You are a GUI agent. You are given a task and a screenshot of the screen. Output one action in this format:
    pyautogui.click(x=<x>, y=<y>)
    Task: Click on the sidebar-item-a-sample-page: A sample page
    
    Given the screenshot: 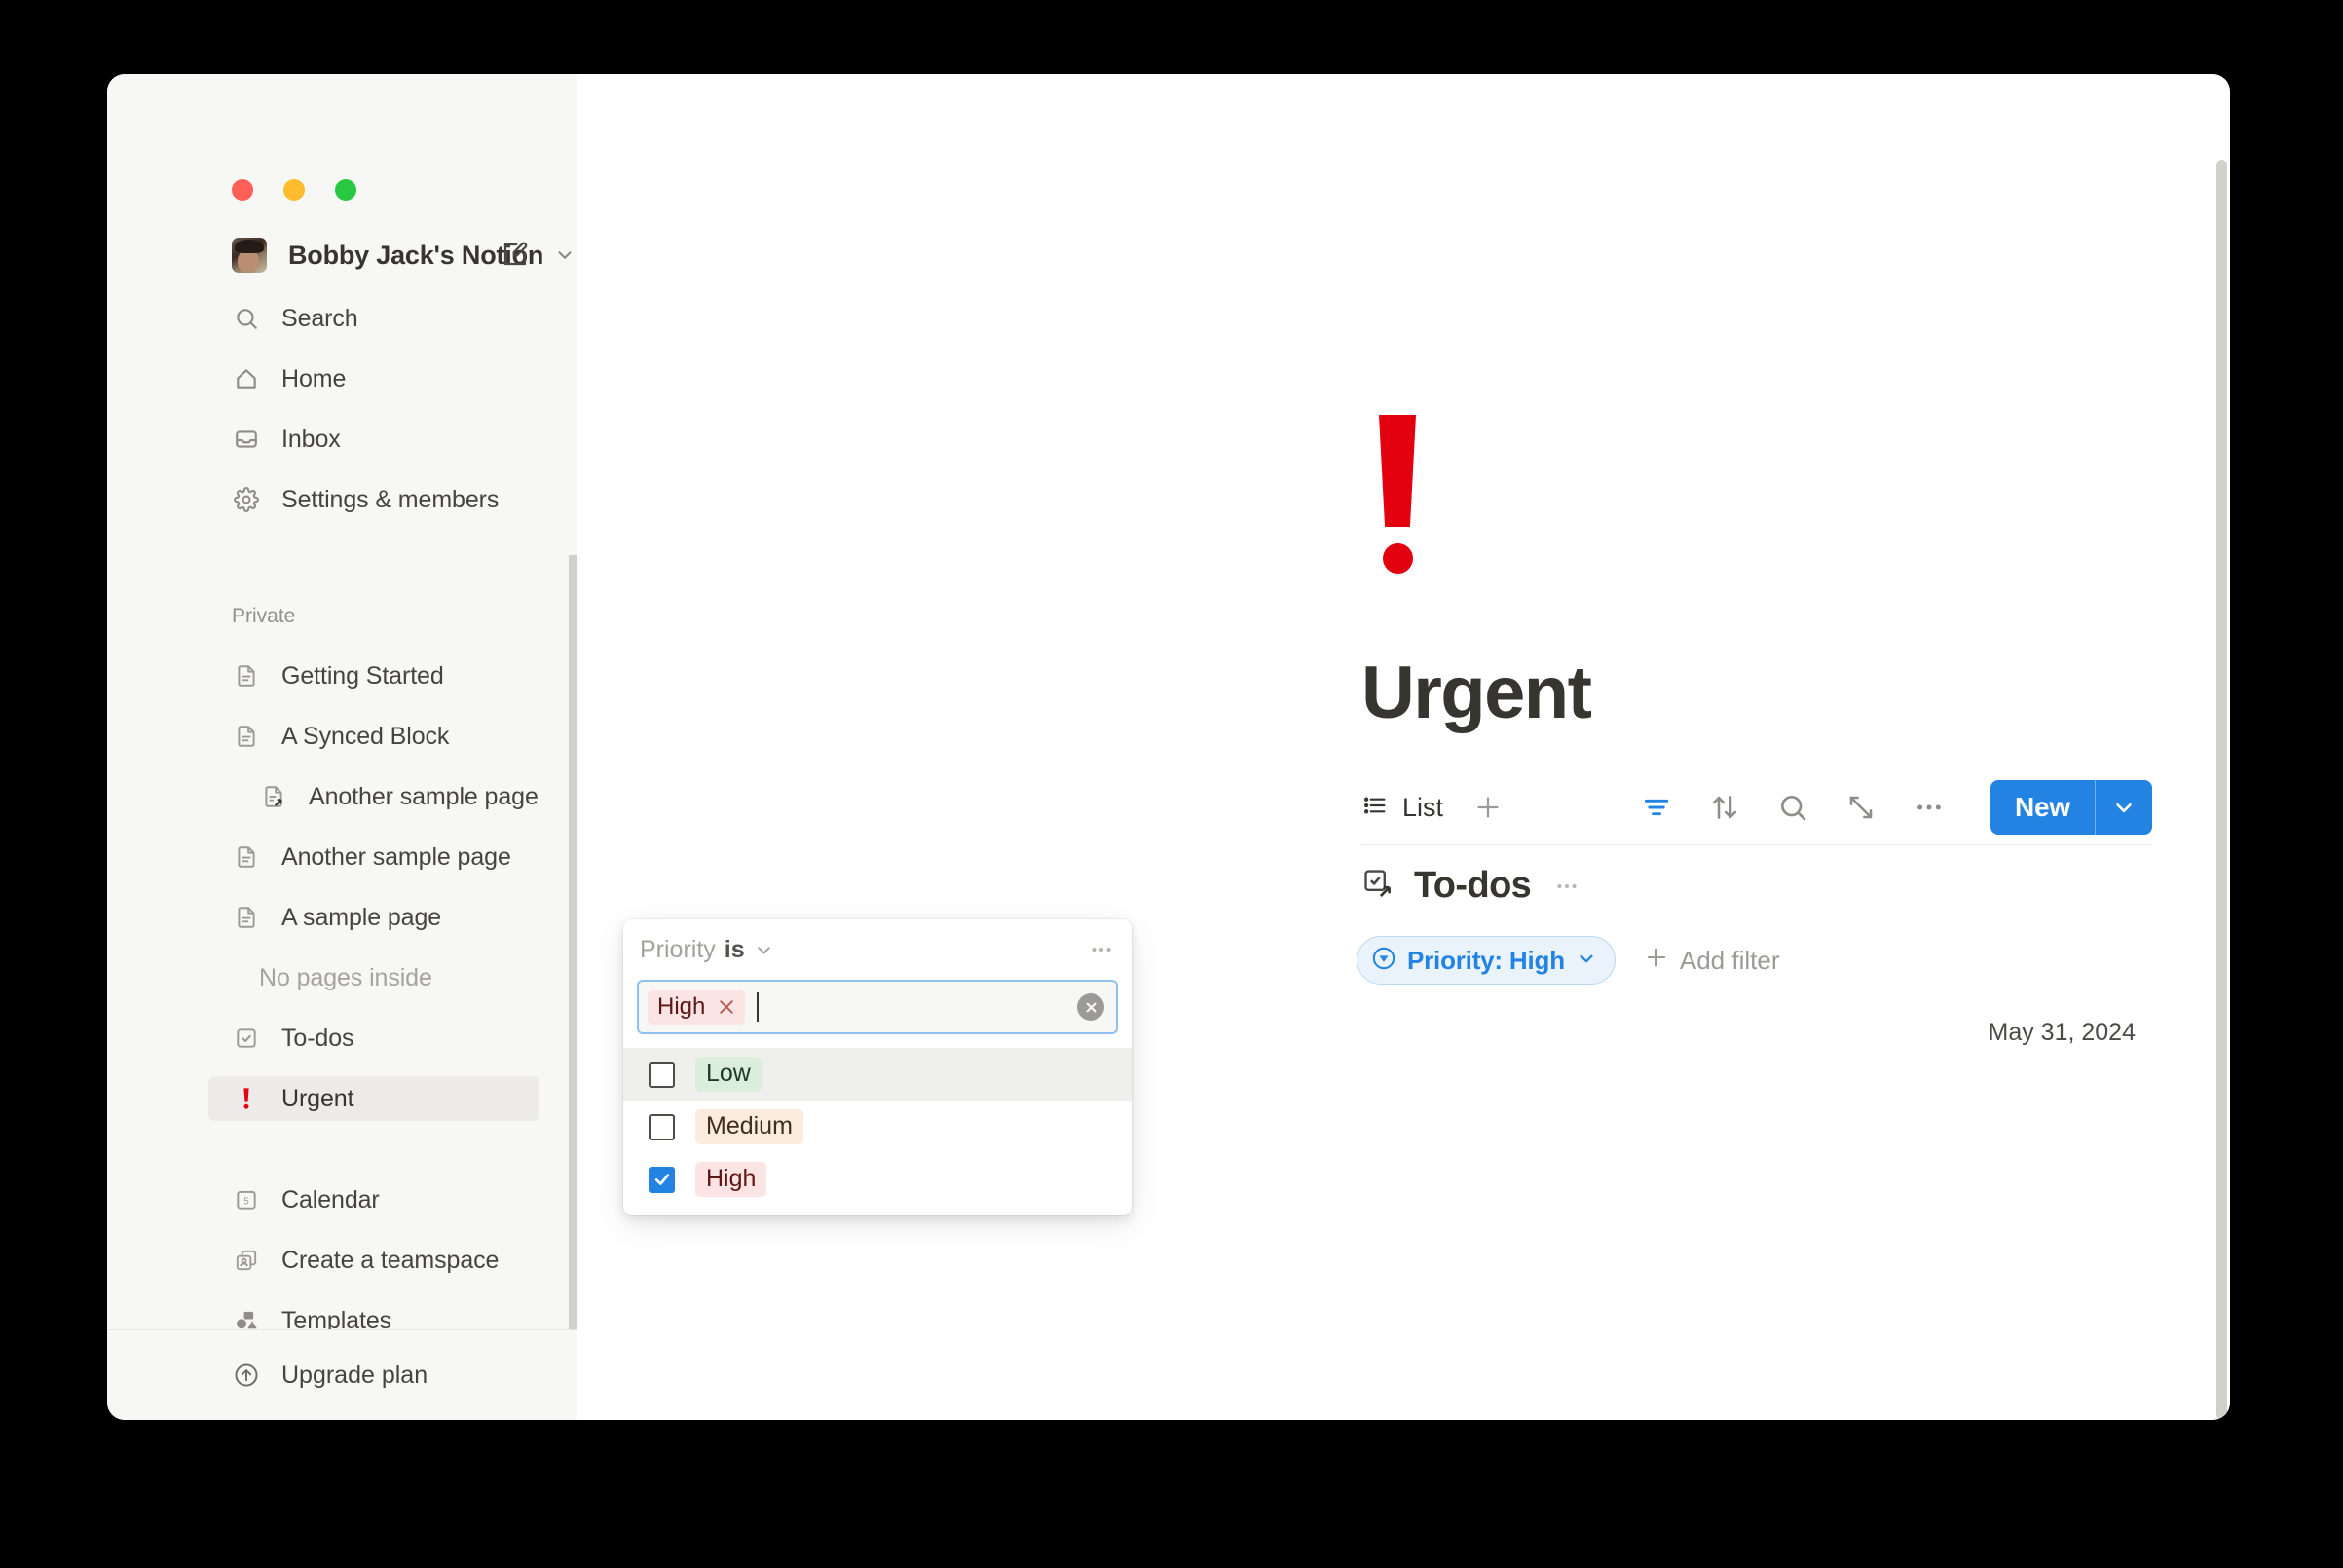 What is the action you would take?
    pyautogui.click(x=373, y=917)
    